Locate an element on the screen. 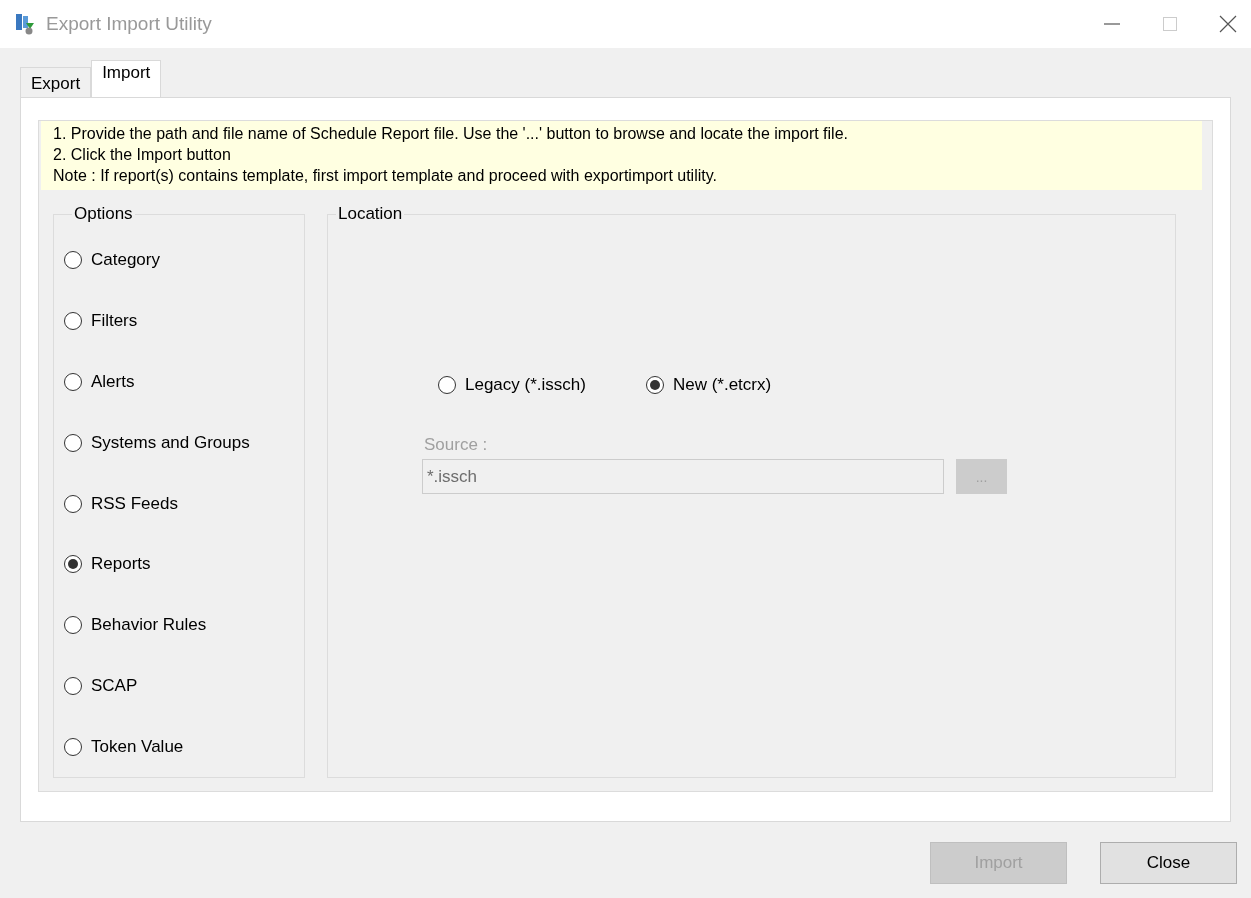 The width and height of the screenshot is (1251, 898). option-label: RSS Feeds is located at coordinates (134, 503).